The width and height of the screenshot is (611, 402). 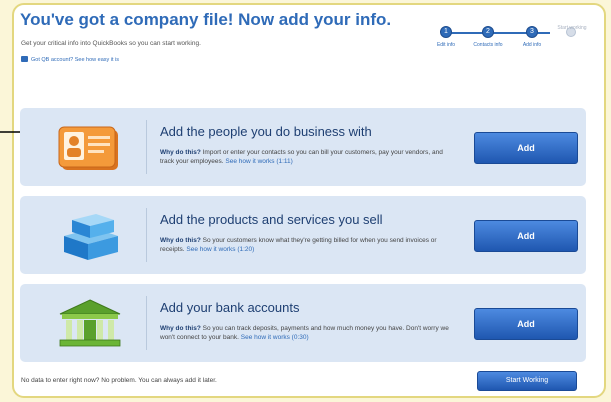 What do you see at coordinates (230, 307) in the screenshot?
I see `card-heading: Add your bank accounts` at bounding box center [230, 307].